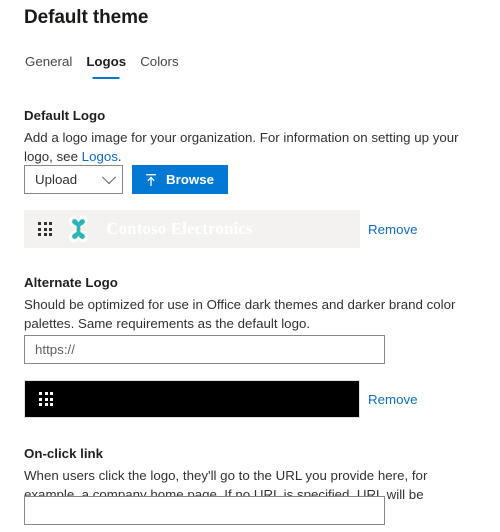  What do you see at coordinates (64, 453) in the screenshot?
I see `on-click-link-heading: On-click link` at bounding box center [64, 453].